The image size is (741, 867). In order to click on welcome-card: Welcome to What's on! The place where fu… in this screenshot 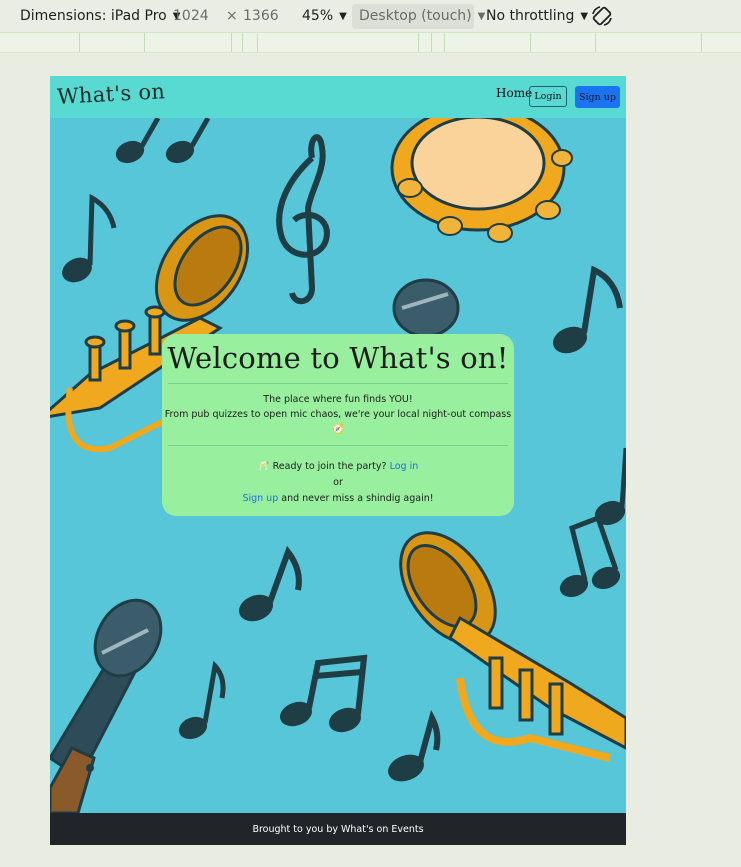, I will do `click(338, 425)`.